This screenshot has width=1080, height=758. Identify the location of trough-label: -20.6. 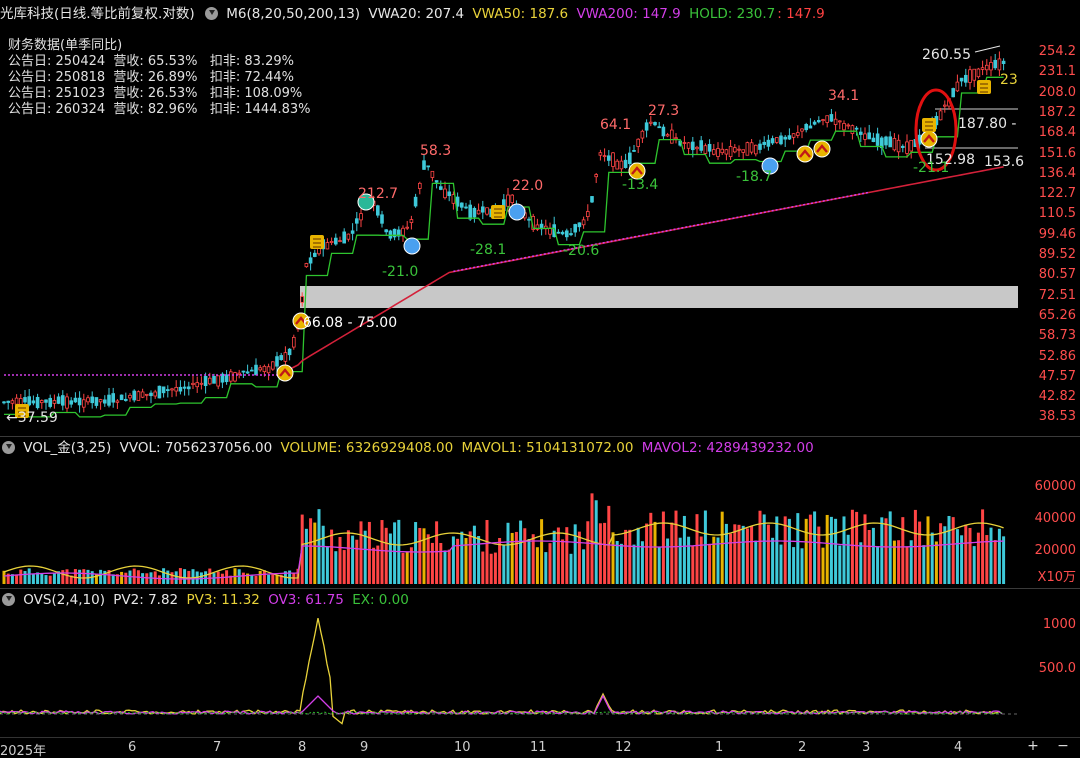
(581, 251).